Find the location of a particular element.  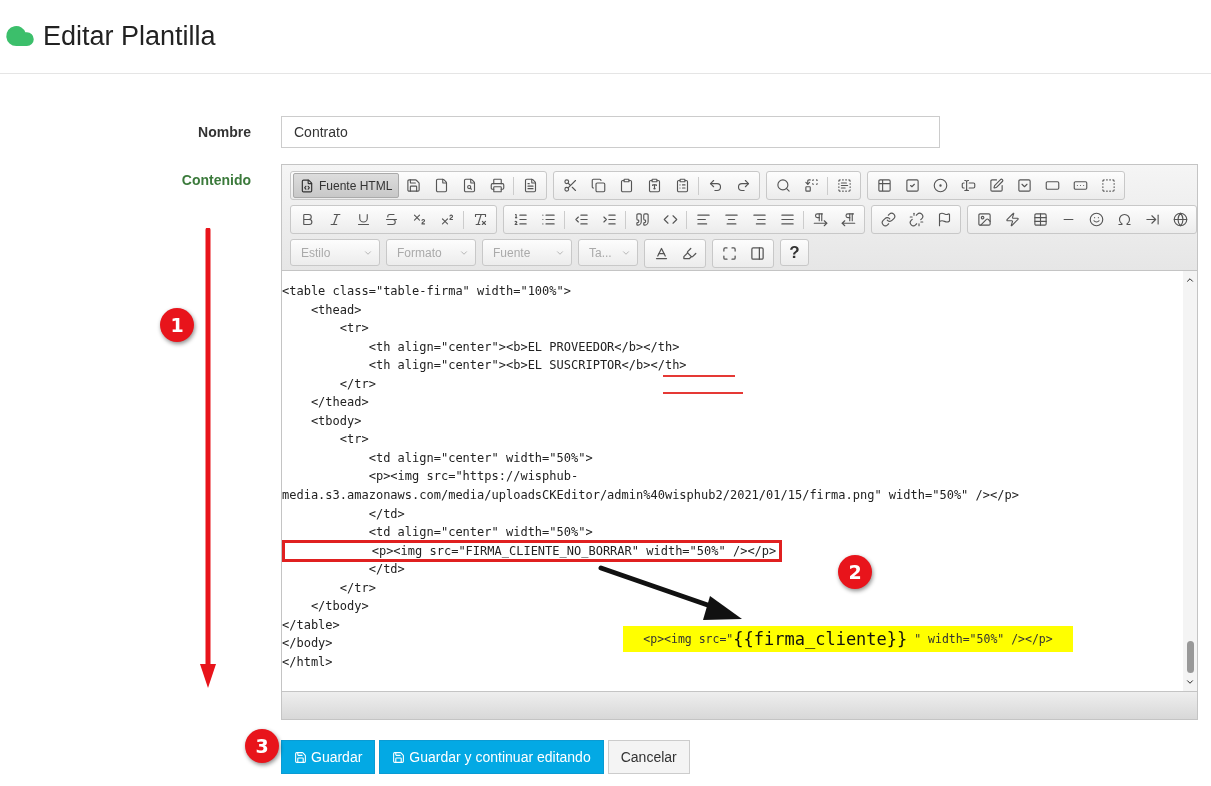

superscript-icon is located at coordinates (447, 219).